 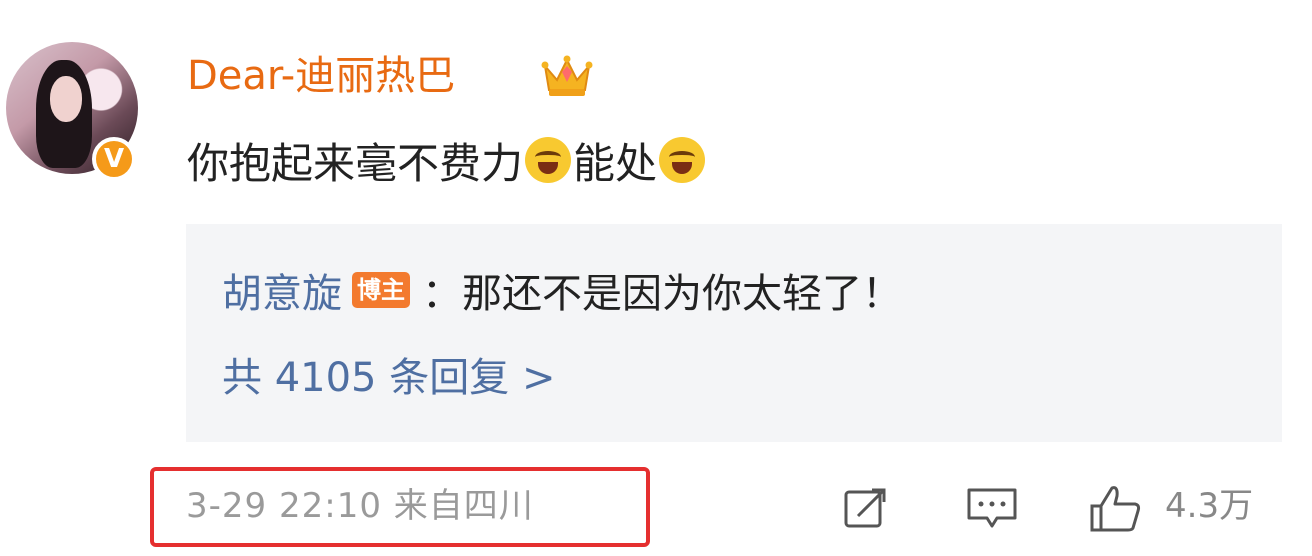 I want to click on comment-text-part1: 你抱起来毫不费力, so click(x=355, y=163).